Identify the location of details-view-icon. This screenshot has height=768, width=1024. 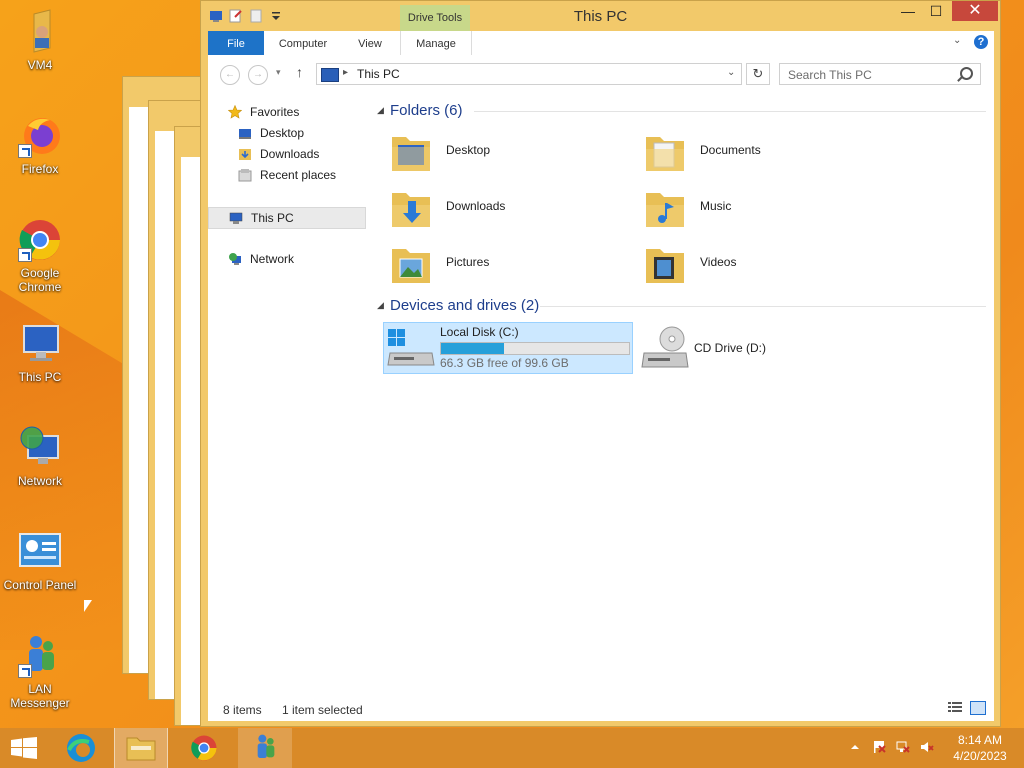
(955, 707).